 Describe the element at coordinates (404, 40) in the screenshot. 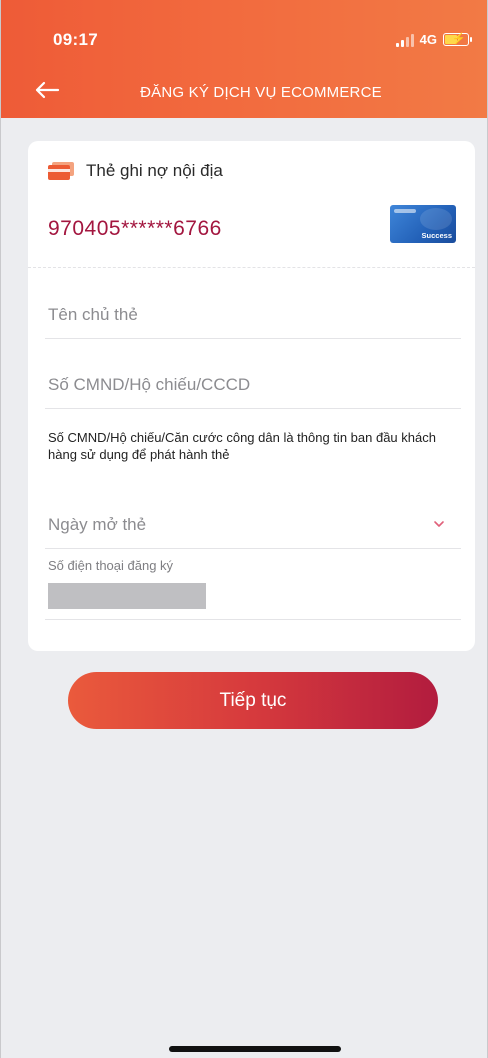

I see `signal-icon` at that location.